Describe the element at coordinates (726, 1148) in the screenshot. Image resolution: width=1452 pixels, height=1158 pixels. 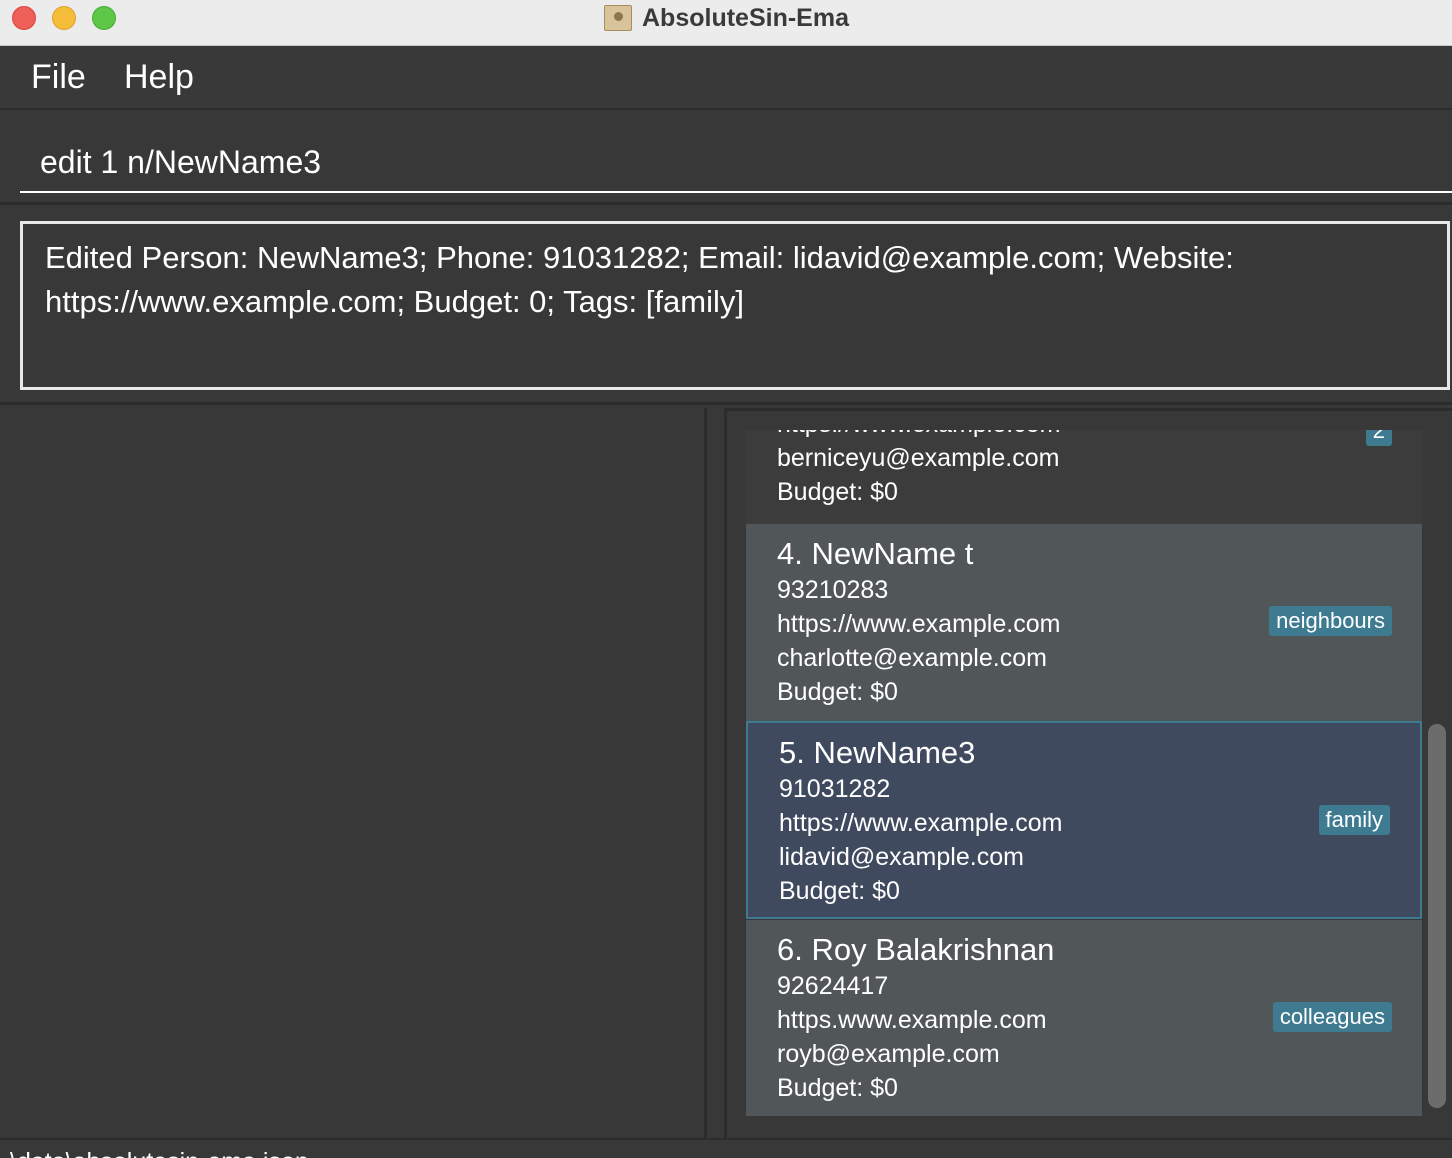
I see `status-bar: \data\absolutesin-ema.json` at that location.